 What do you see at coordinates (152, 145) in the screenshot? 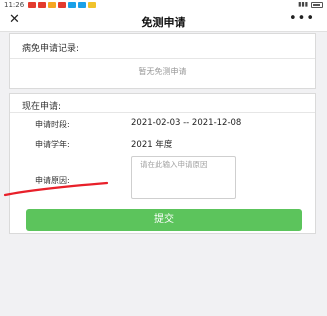
I see `year-value: 2021 年度` at bounding box center [152, 145].